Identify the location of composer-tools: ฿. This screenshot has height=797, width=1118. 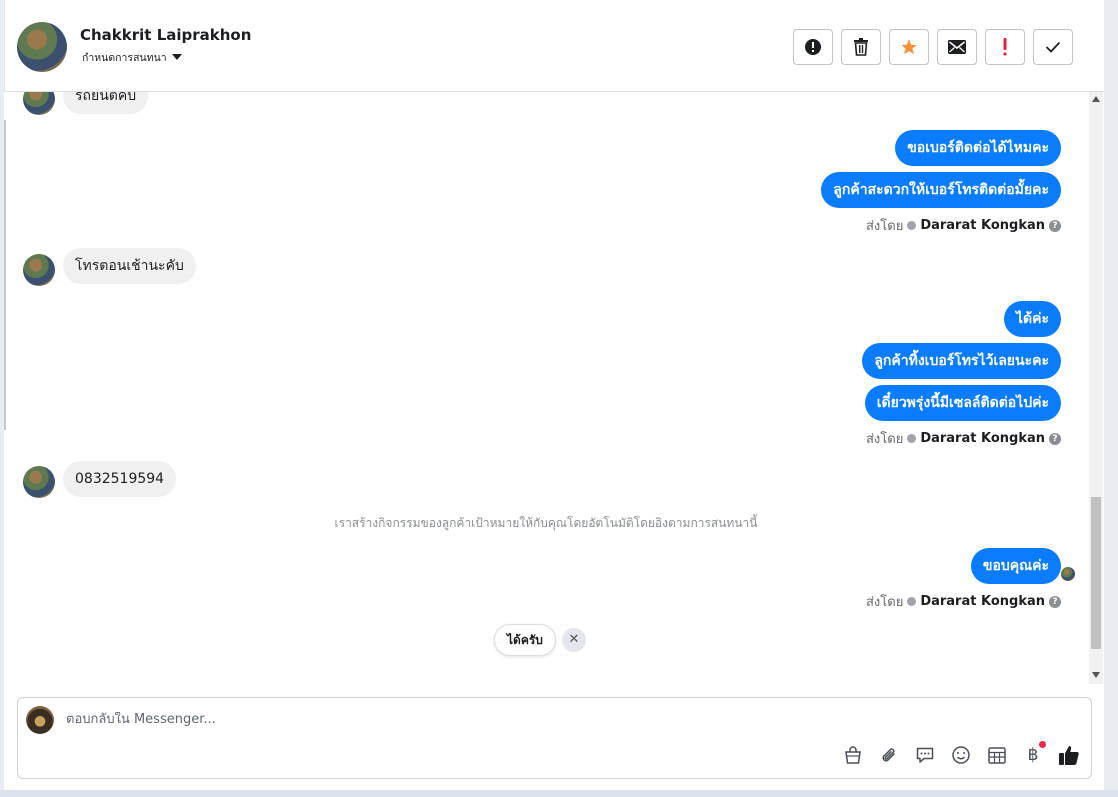
(961, 753).